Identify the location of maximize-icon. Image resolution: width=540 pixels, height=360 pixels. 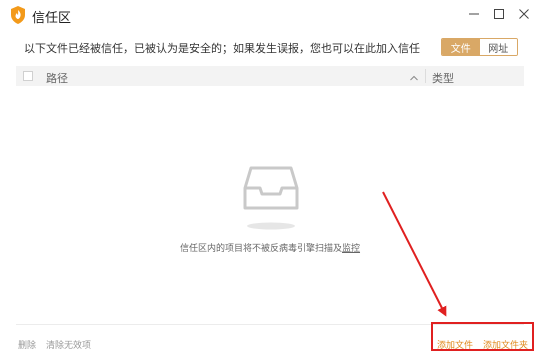
(499, 14).